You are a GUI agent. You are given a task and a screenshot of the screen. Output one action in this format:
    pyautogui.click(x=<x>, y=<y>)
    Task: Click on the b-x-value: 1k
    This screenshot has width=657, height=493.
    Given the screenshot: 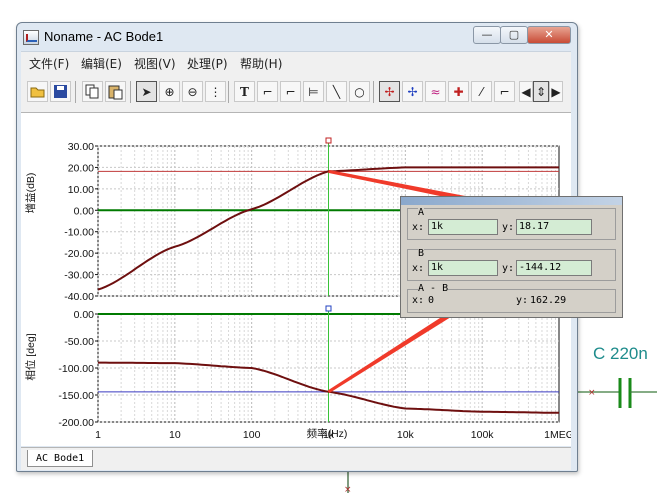 What is the action you would take?
    pyautogui.click(x=463, y=268)
    